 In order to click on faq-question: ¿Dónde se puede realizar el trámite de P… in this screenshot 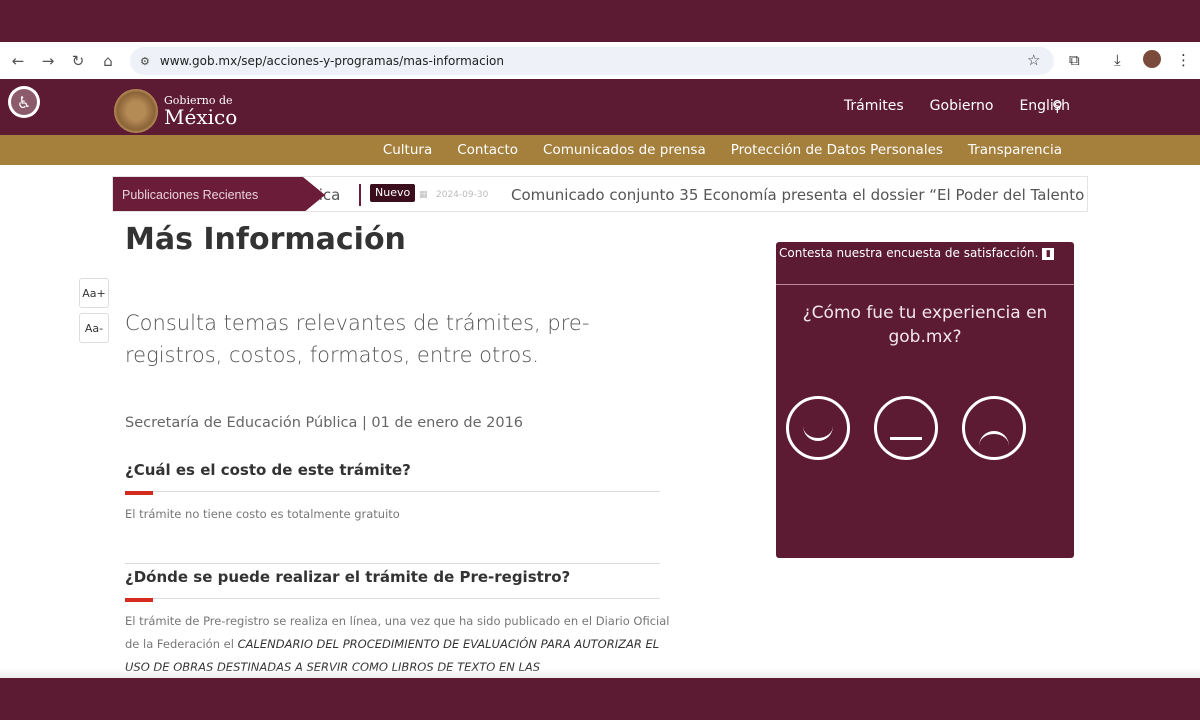, I will do `click(348, 577)`.